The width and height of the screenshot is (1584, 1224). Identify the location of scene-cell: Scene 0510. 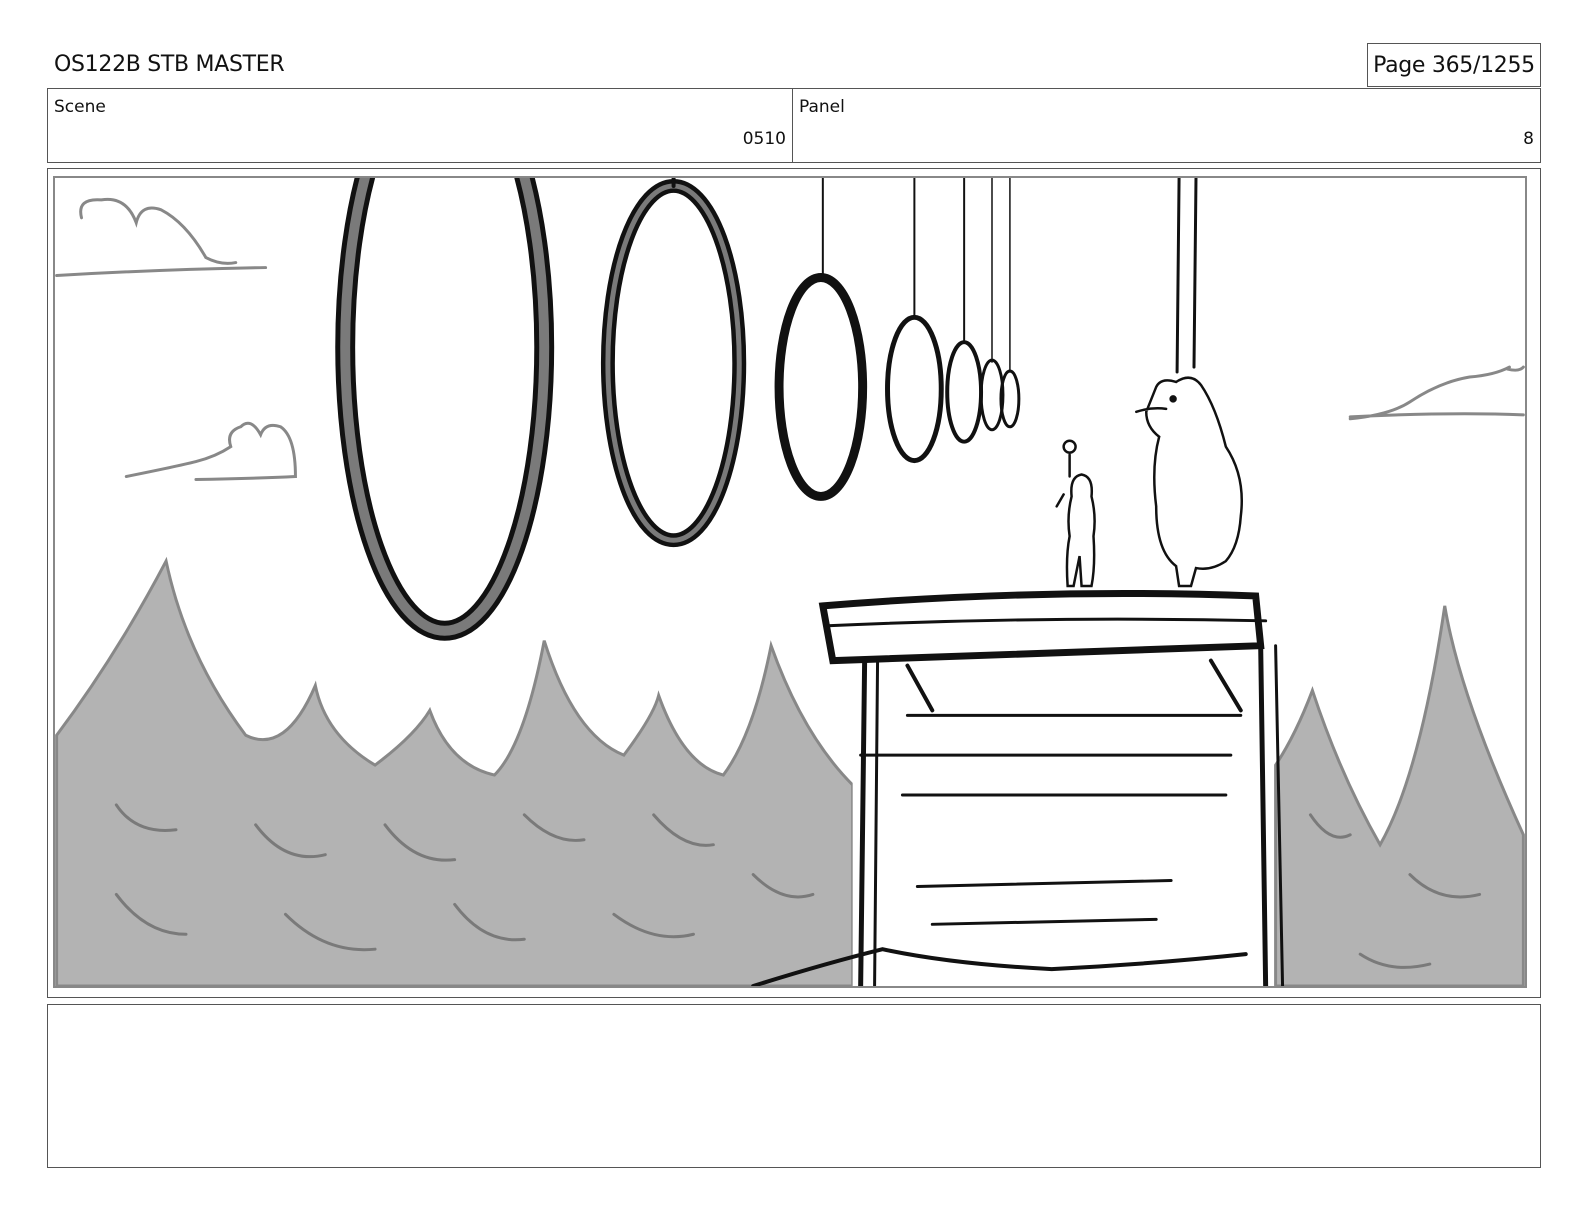
(420, 125).